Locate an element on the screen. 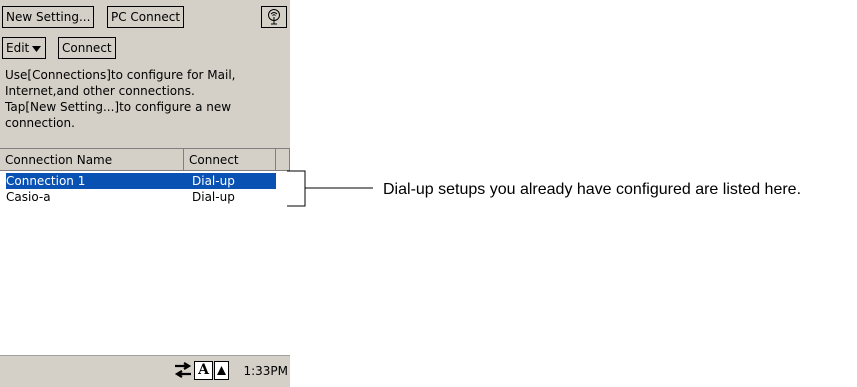  list-header: Connection Name Connect is located at coordinates (145, 160).